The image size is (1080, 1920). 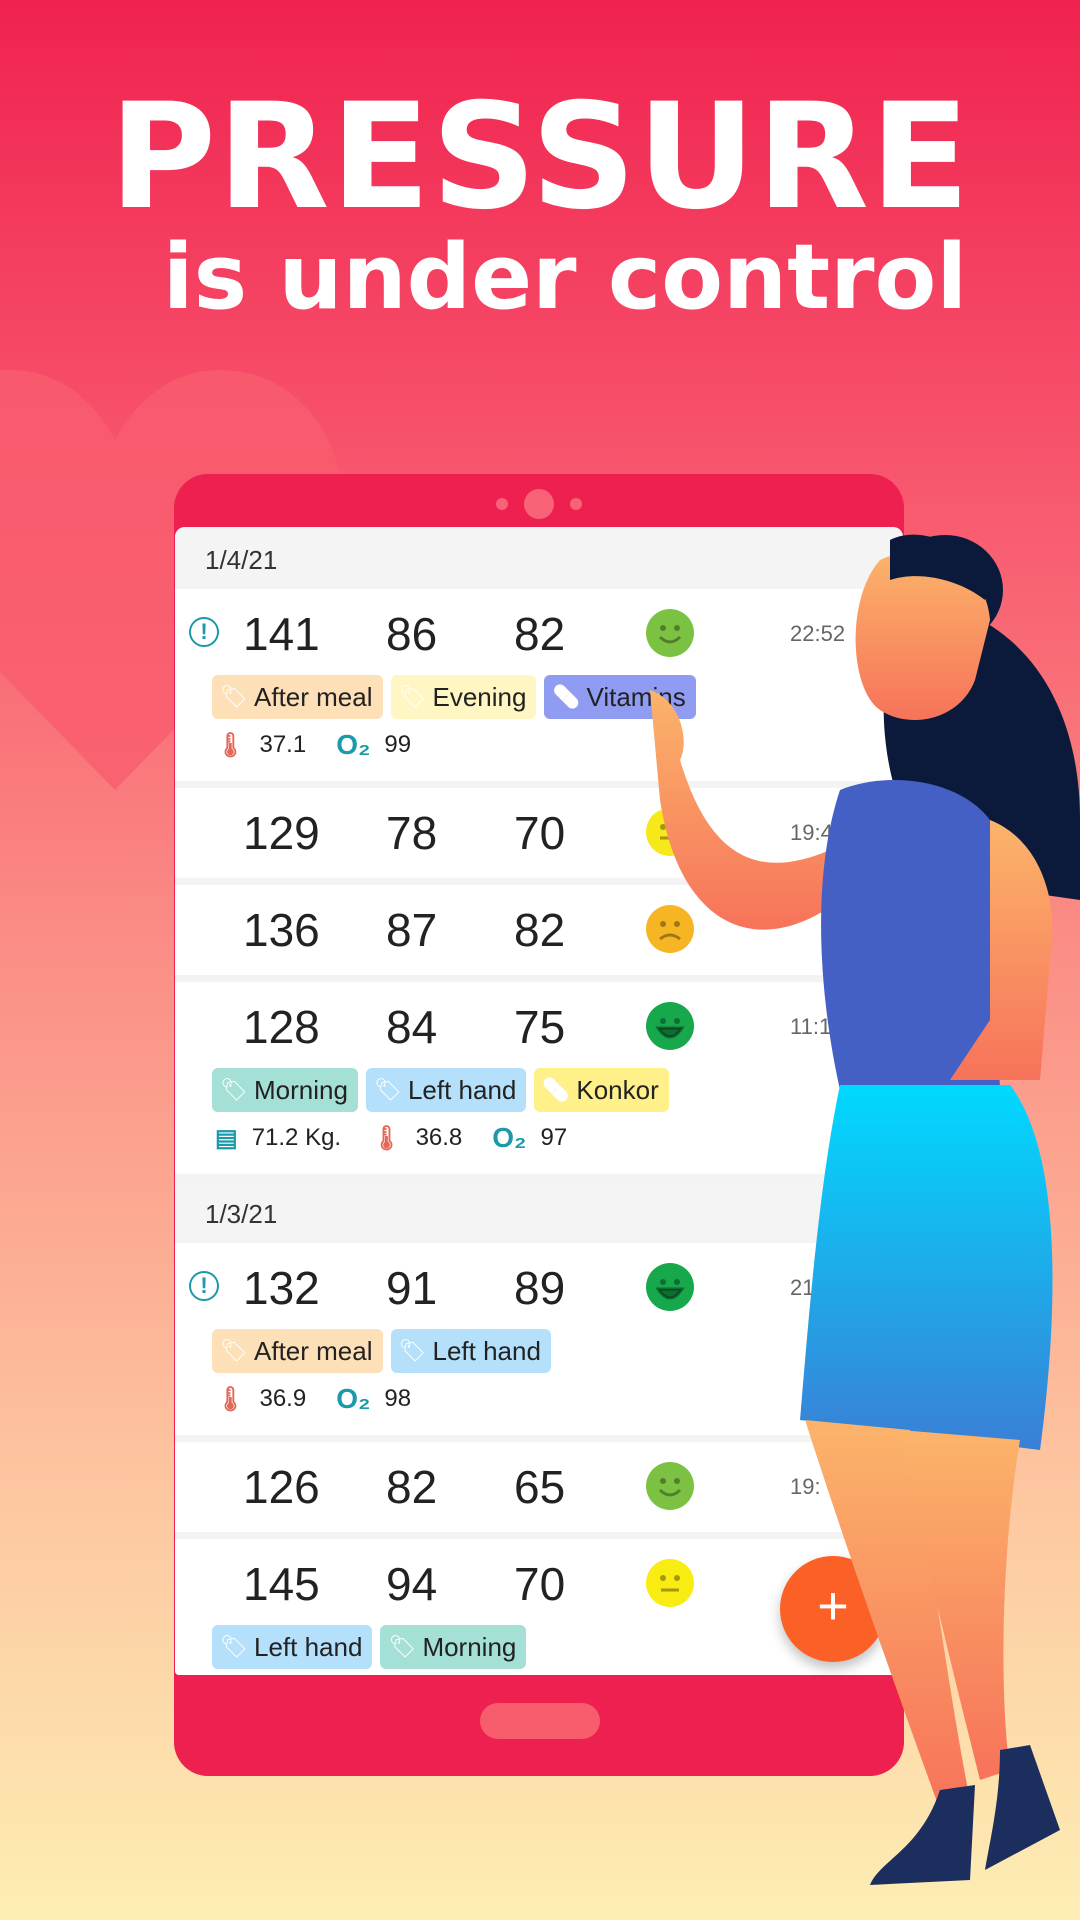 I want to click on tag-chip: 💊 Vitamins, so click(x=620, y=697).